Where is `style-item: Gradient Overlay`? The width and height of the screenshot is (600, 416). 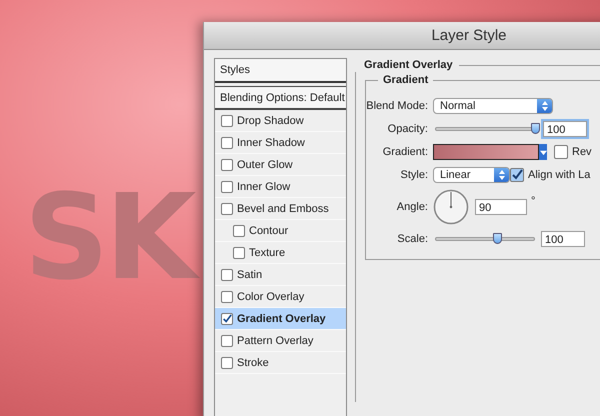 style-item: Gradient Overlay is located at coordinates (280, 319).